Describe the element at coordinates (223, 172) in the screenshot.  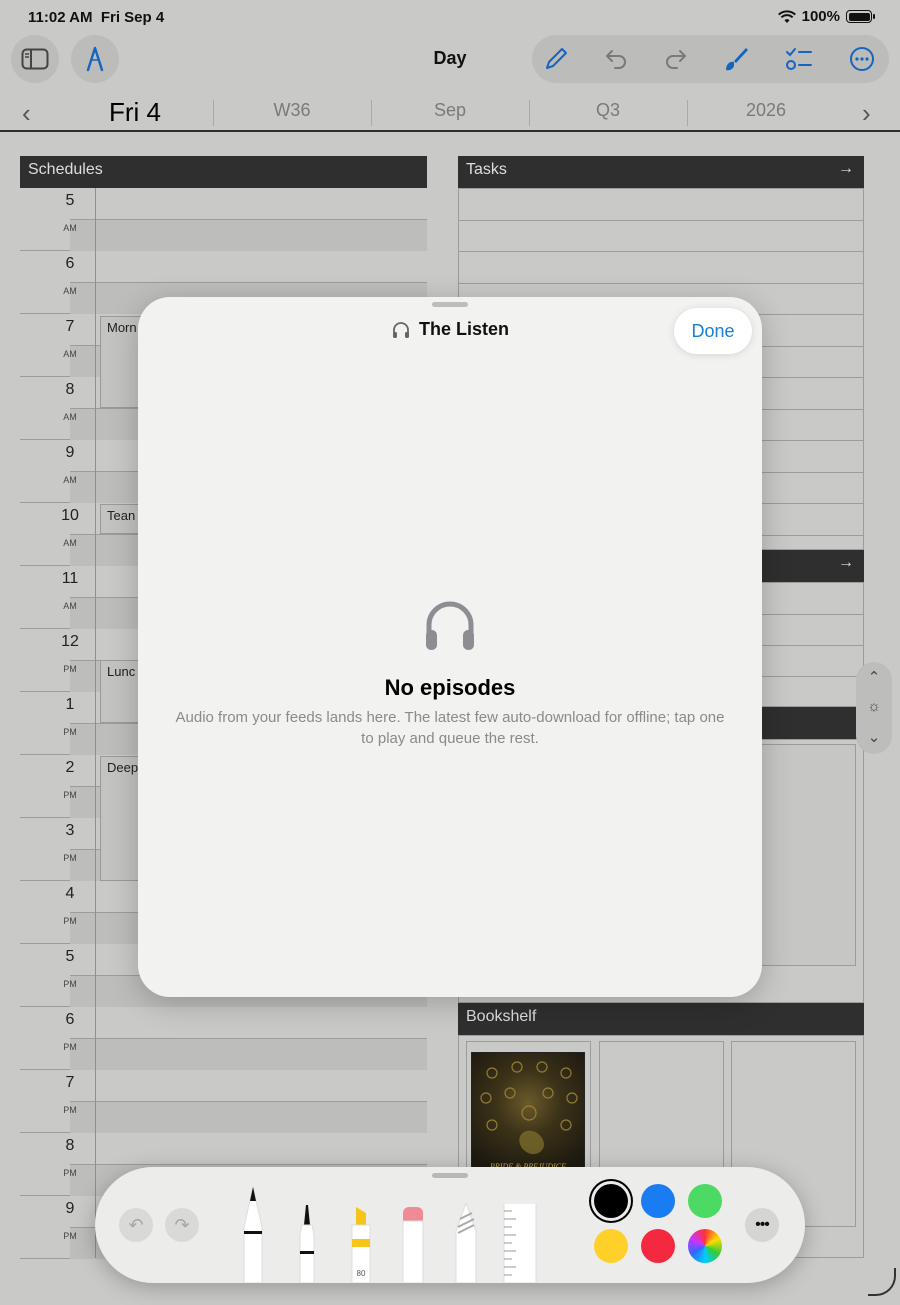
I see `schedules-header: Schedules` at that location.